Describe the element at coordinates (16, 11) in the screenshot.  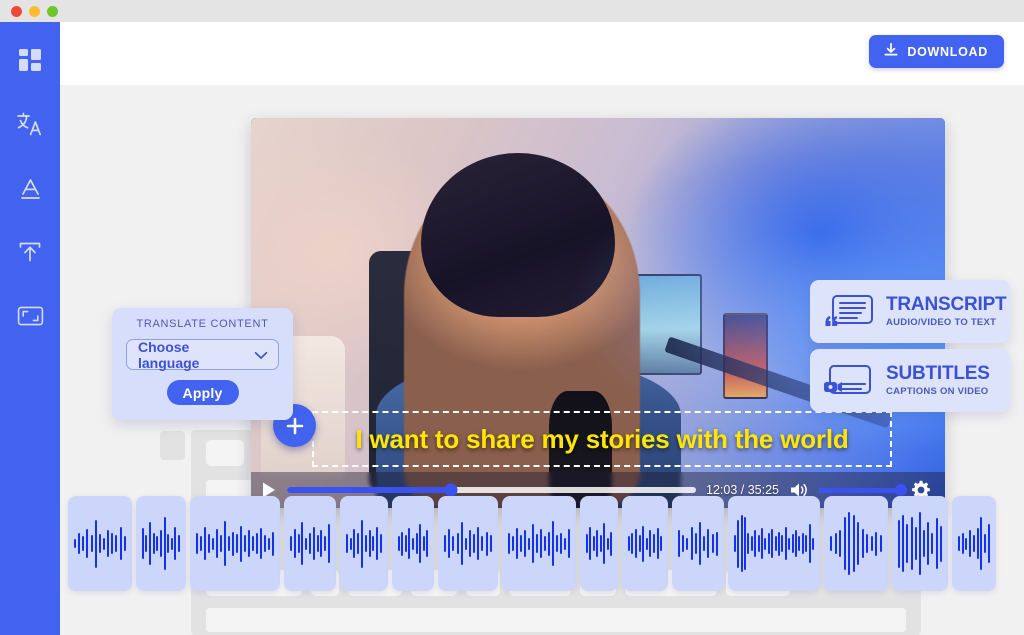
I see `window-close-button` at that location.